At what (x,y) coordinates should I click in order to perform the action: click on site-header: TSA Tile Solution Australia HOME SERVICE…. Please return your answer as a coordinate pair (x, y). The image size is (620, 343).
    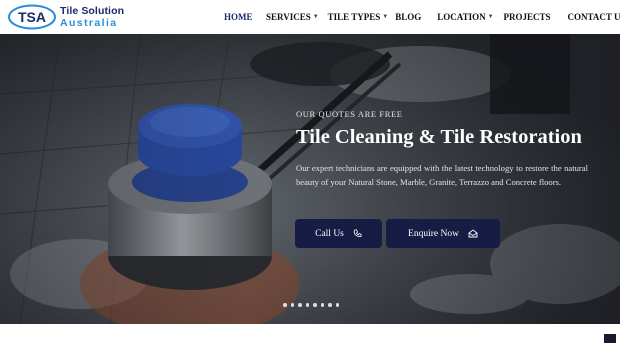
    Looking at the image, I should click on (310, 17).